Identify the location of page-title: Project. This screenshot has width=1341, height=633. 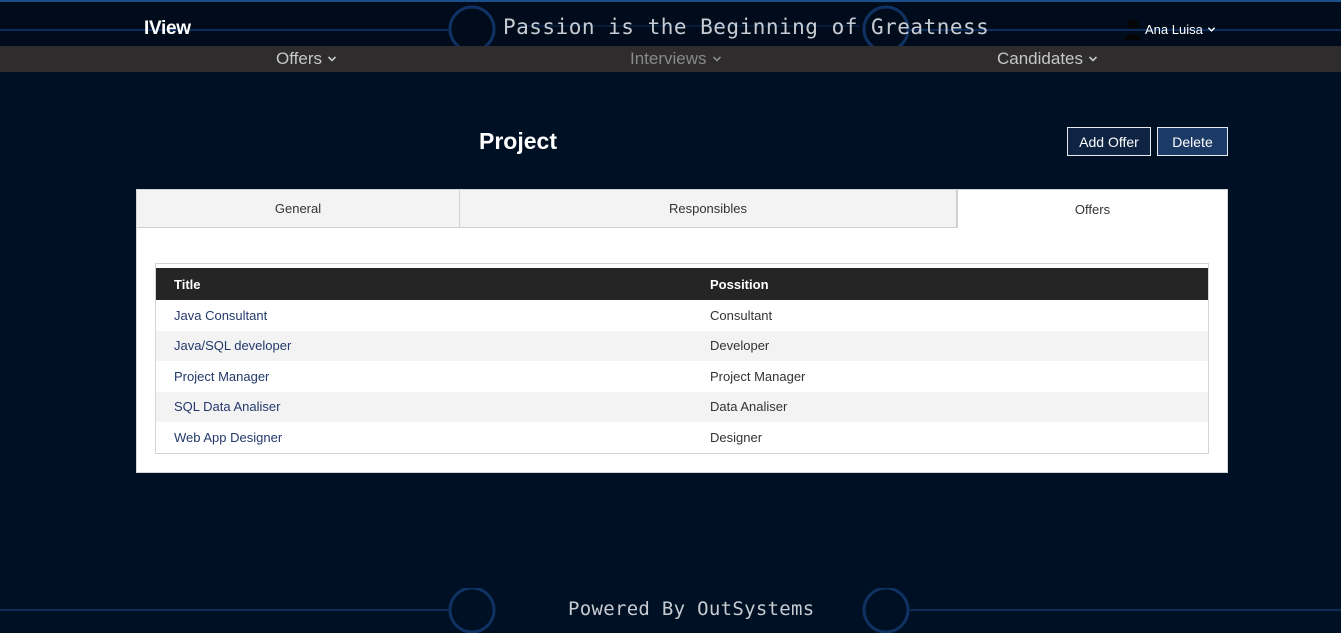
(518, 141).